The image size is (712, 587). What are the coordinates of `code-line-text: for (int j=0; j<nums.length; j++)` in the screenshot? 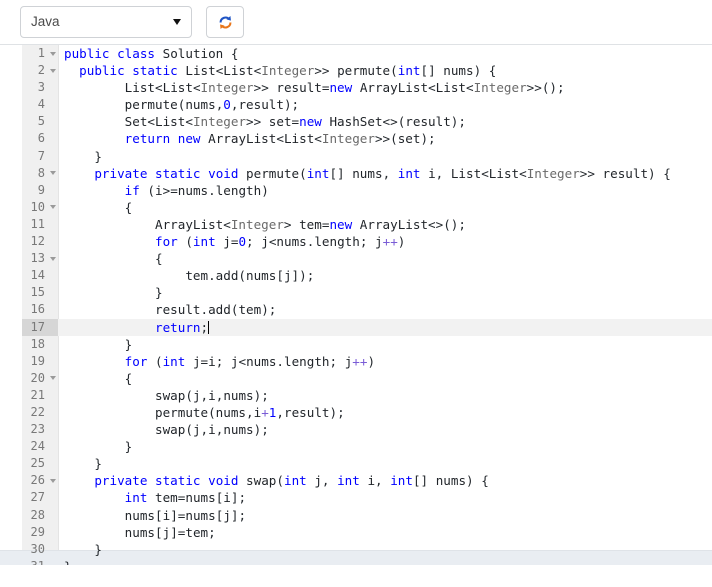 It's located at (385, 241).